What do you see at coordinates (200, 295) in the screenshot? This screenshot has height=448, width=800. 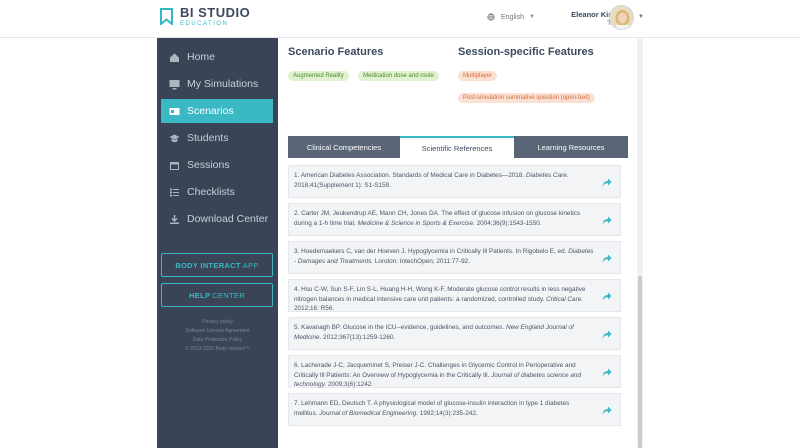 I see `help-button-bold: HELP` at bounding box center [200, 295].